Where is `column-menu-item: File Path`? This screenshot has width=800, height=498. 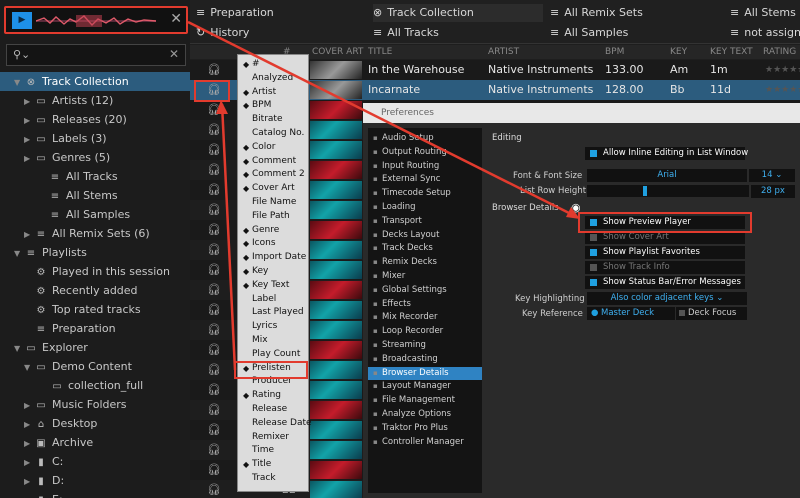
column-menu-item: File Path is located at coordinates (274, 217).